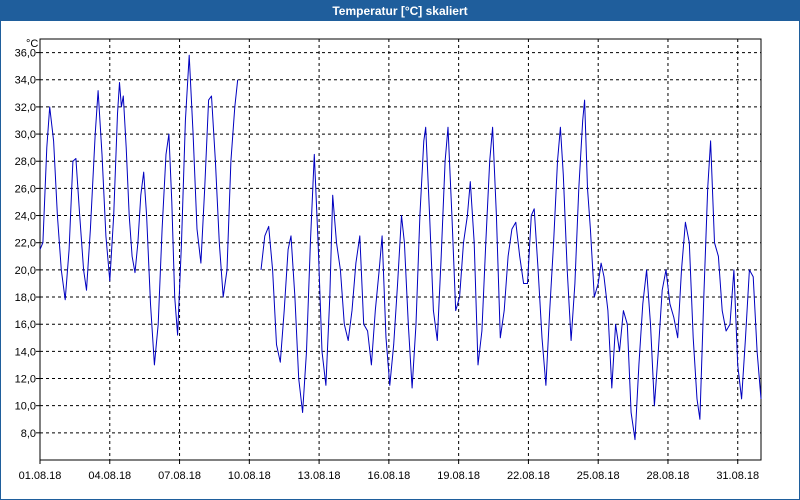 This screenshot has width=800, height=500. Describe the element at coordinates (40, 476) in the screenshot. I see `x-tick-label: 01.08.18` at that location.